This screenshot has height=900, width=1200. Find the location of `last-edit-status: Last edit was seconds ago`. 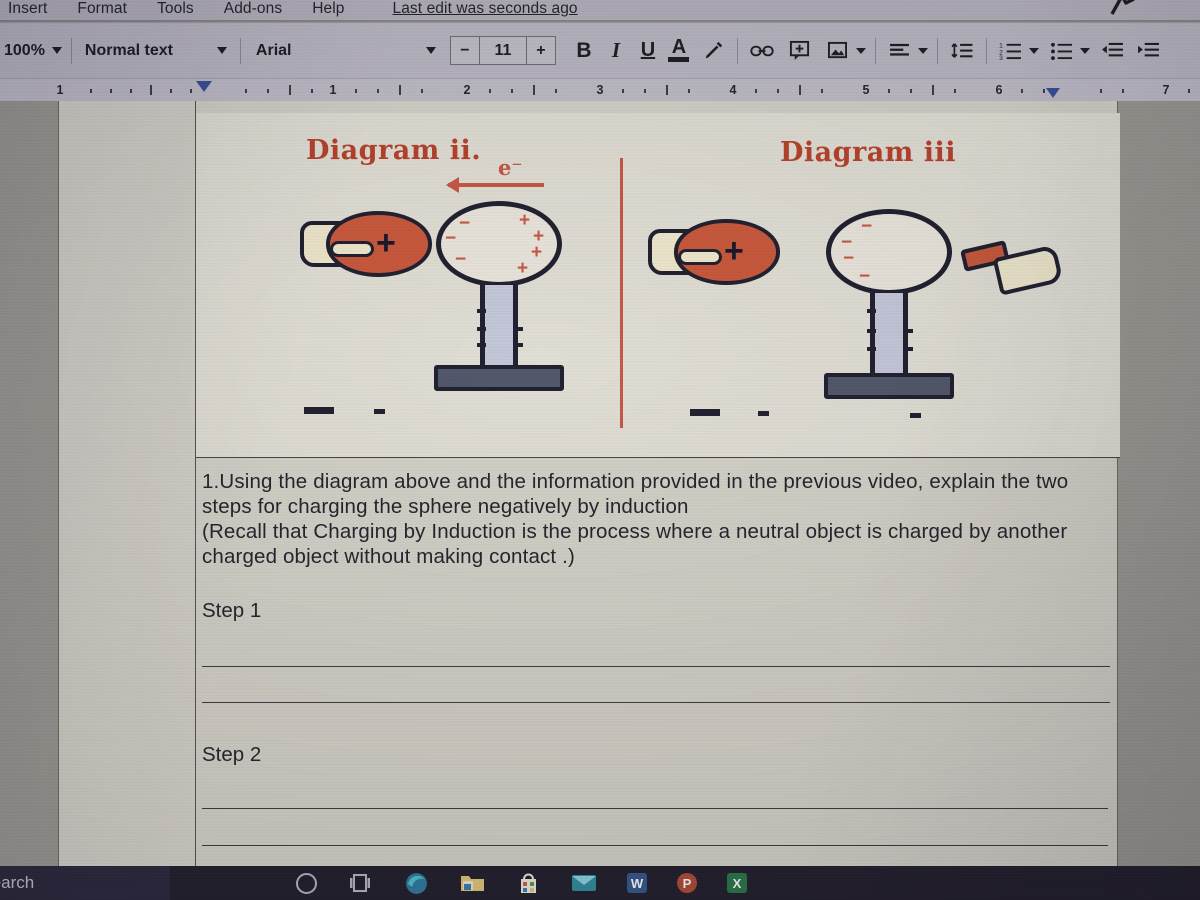

last-edit-status: Last edit was seconds ago is located at coordinates (484, 9).